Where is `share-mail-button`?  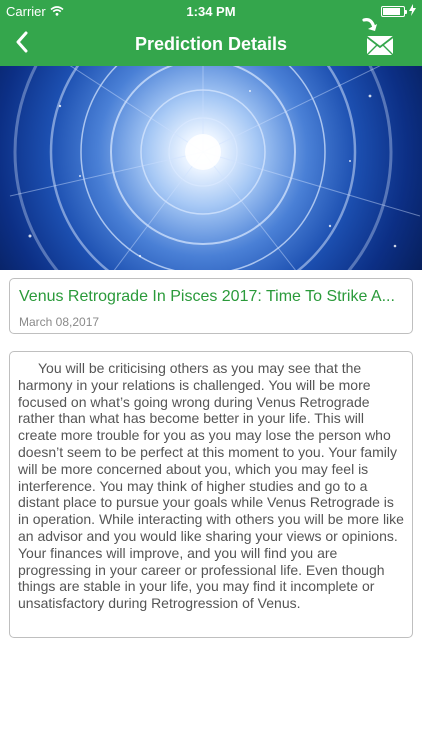
share-mail-button is located at coordinates (378, 38).